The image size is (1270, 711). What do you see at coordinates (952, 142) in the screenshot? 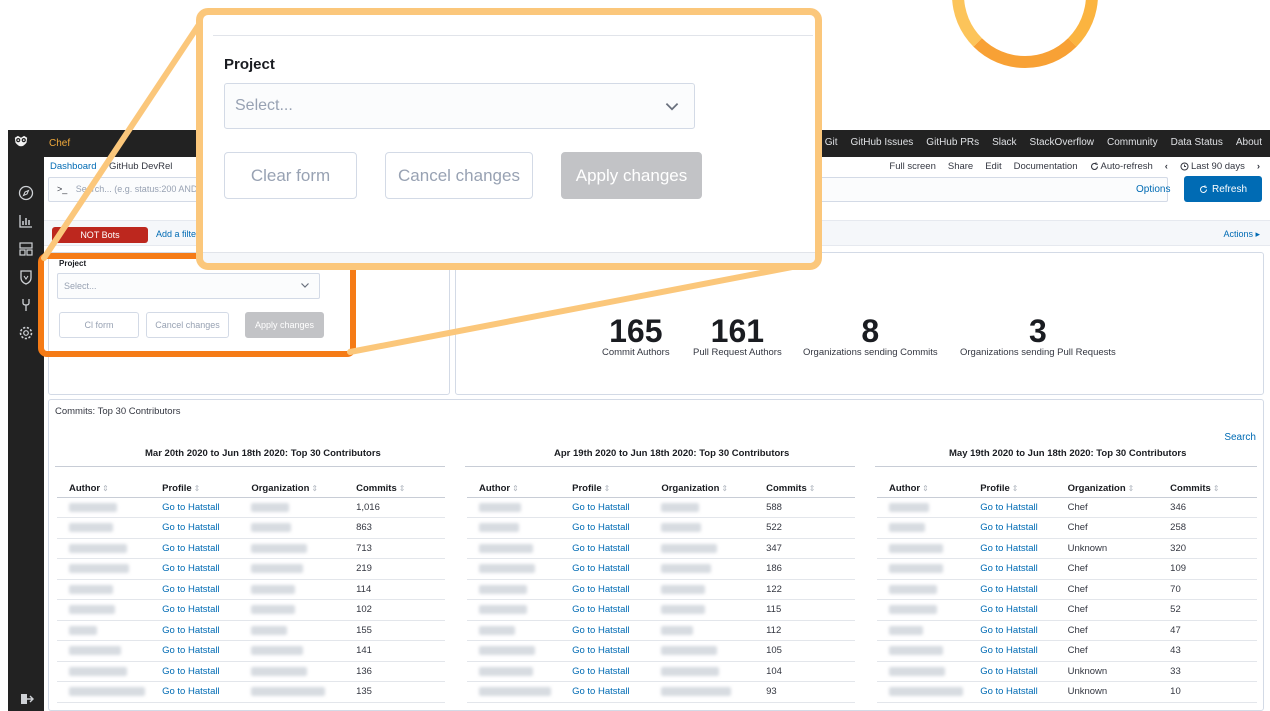
I see `nav-github-prs: GitHub PRs` at bounding box center [952, 142].